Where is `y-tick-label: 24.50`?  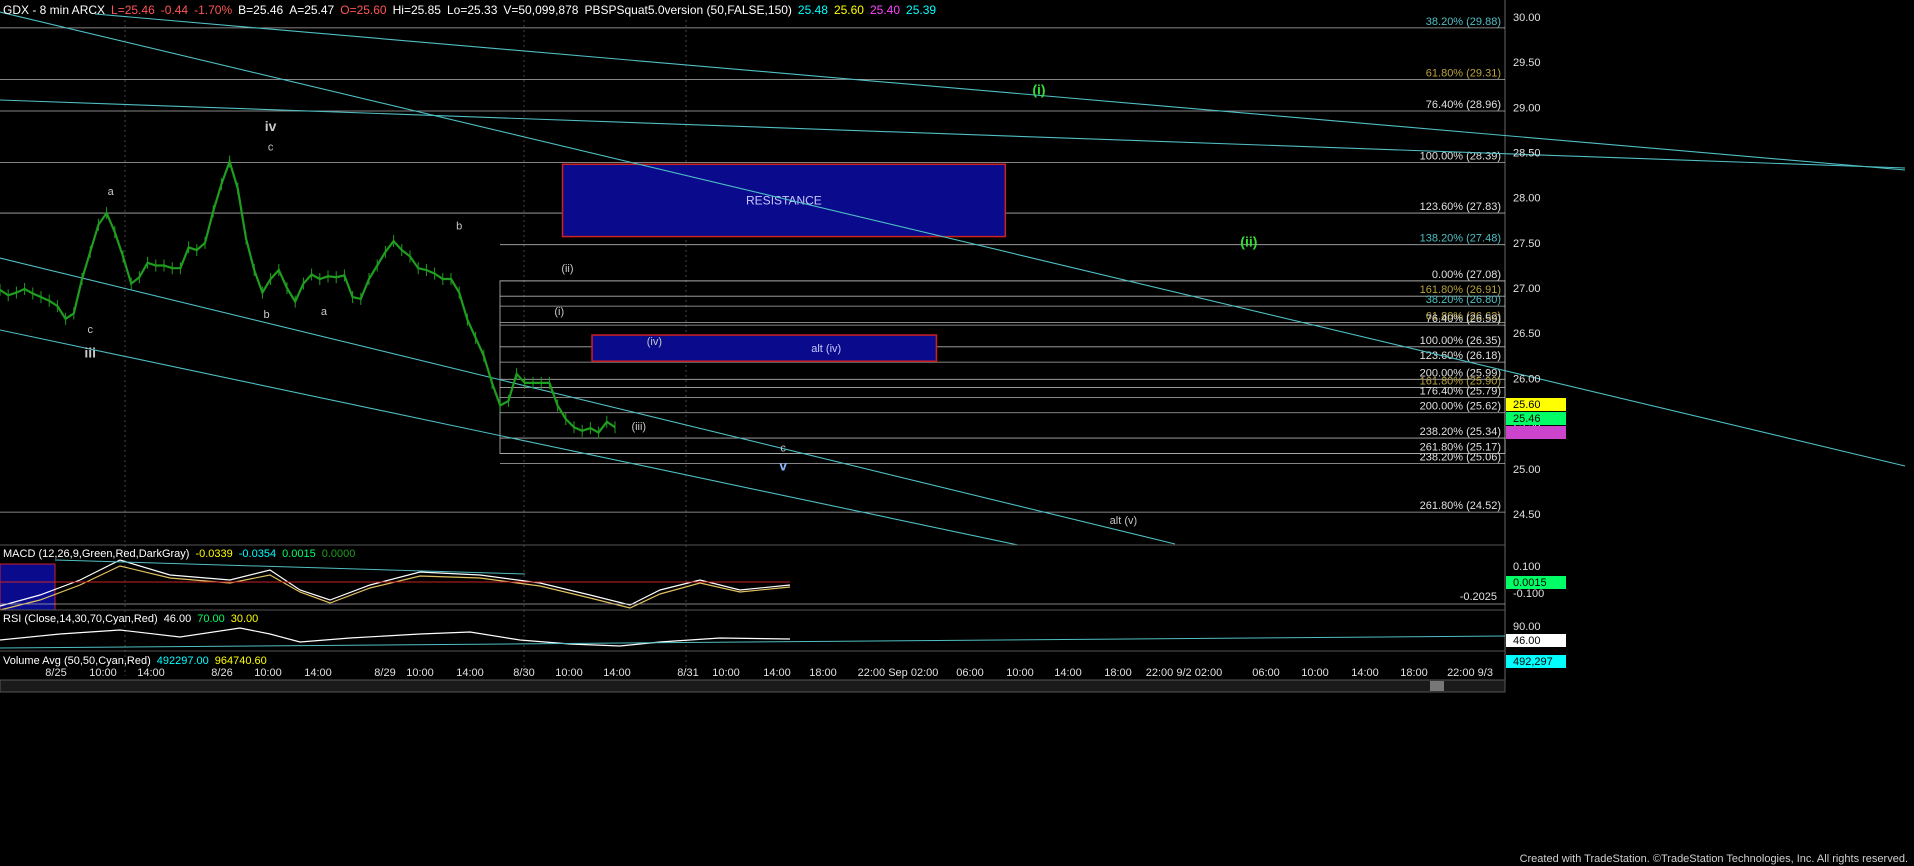
y-tick-label: 24.50 is located at coordinates (1527, 515).